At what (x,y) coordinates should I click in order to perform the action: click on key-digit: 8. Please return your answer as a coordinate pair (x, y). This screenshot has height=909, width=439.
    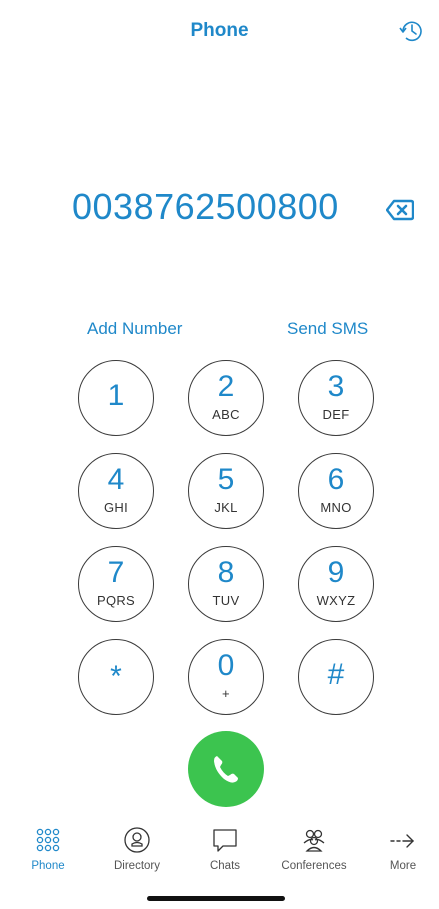
    Looking at the image, I should click on (226, 572).